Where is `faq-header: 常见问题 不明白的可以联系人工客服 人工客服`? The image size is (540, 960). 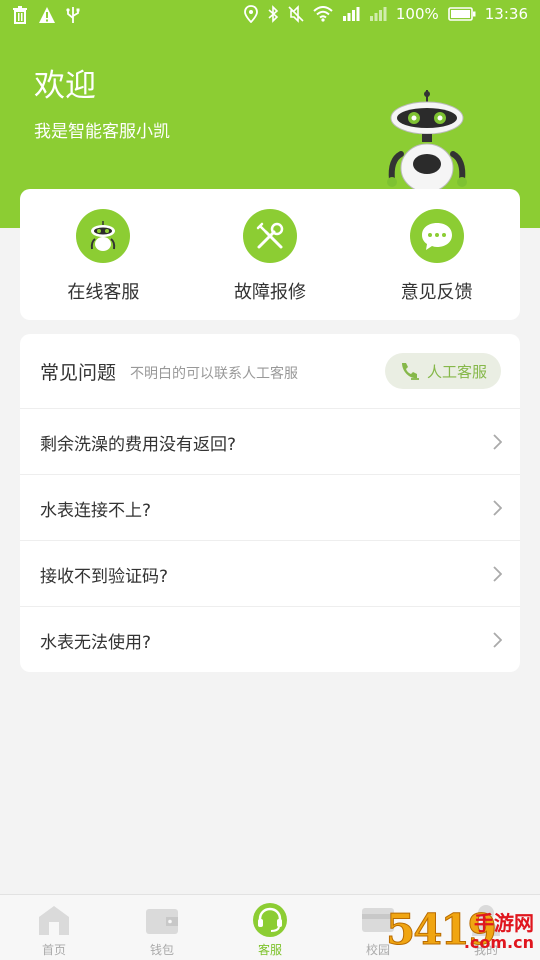
faq-header: 常见问题 不明白的可以联系人工客服 人工客服 is located at coordinates (270, 371).